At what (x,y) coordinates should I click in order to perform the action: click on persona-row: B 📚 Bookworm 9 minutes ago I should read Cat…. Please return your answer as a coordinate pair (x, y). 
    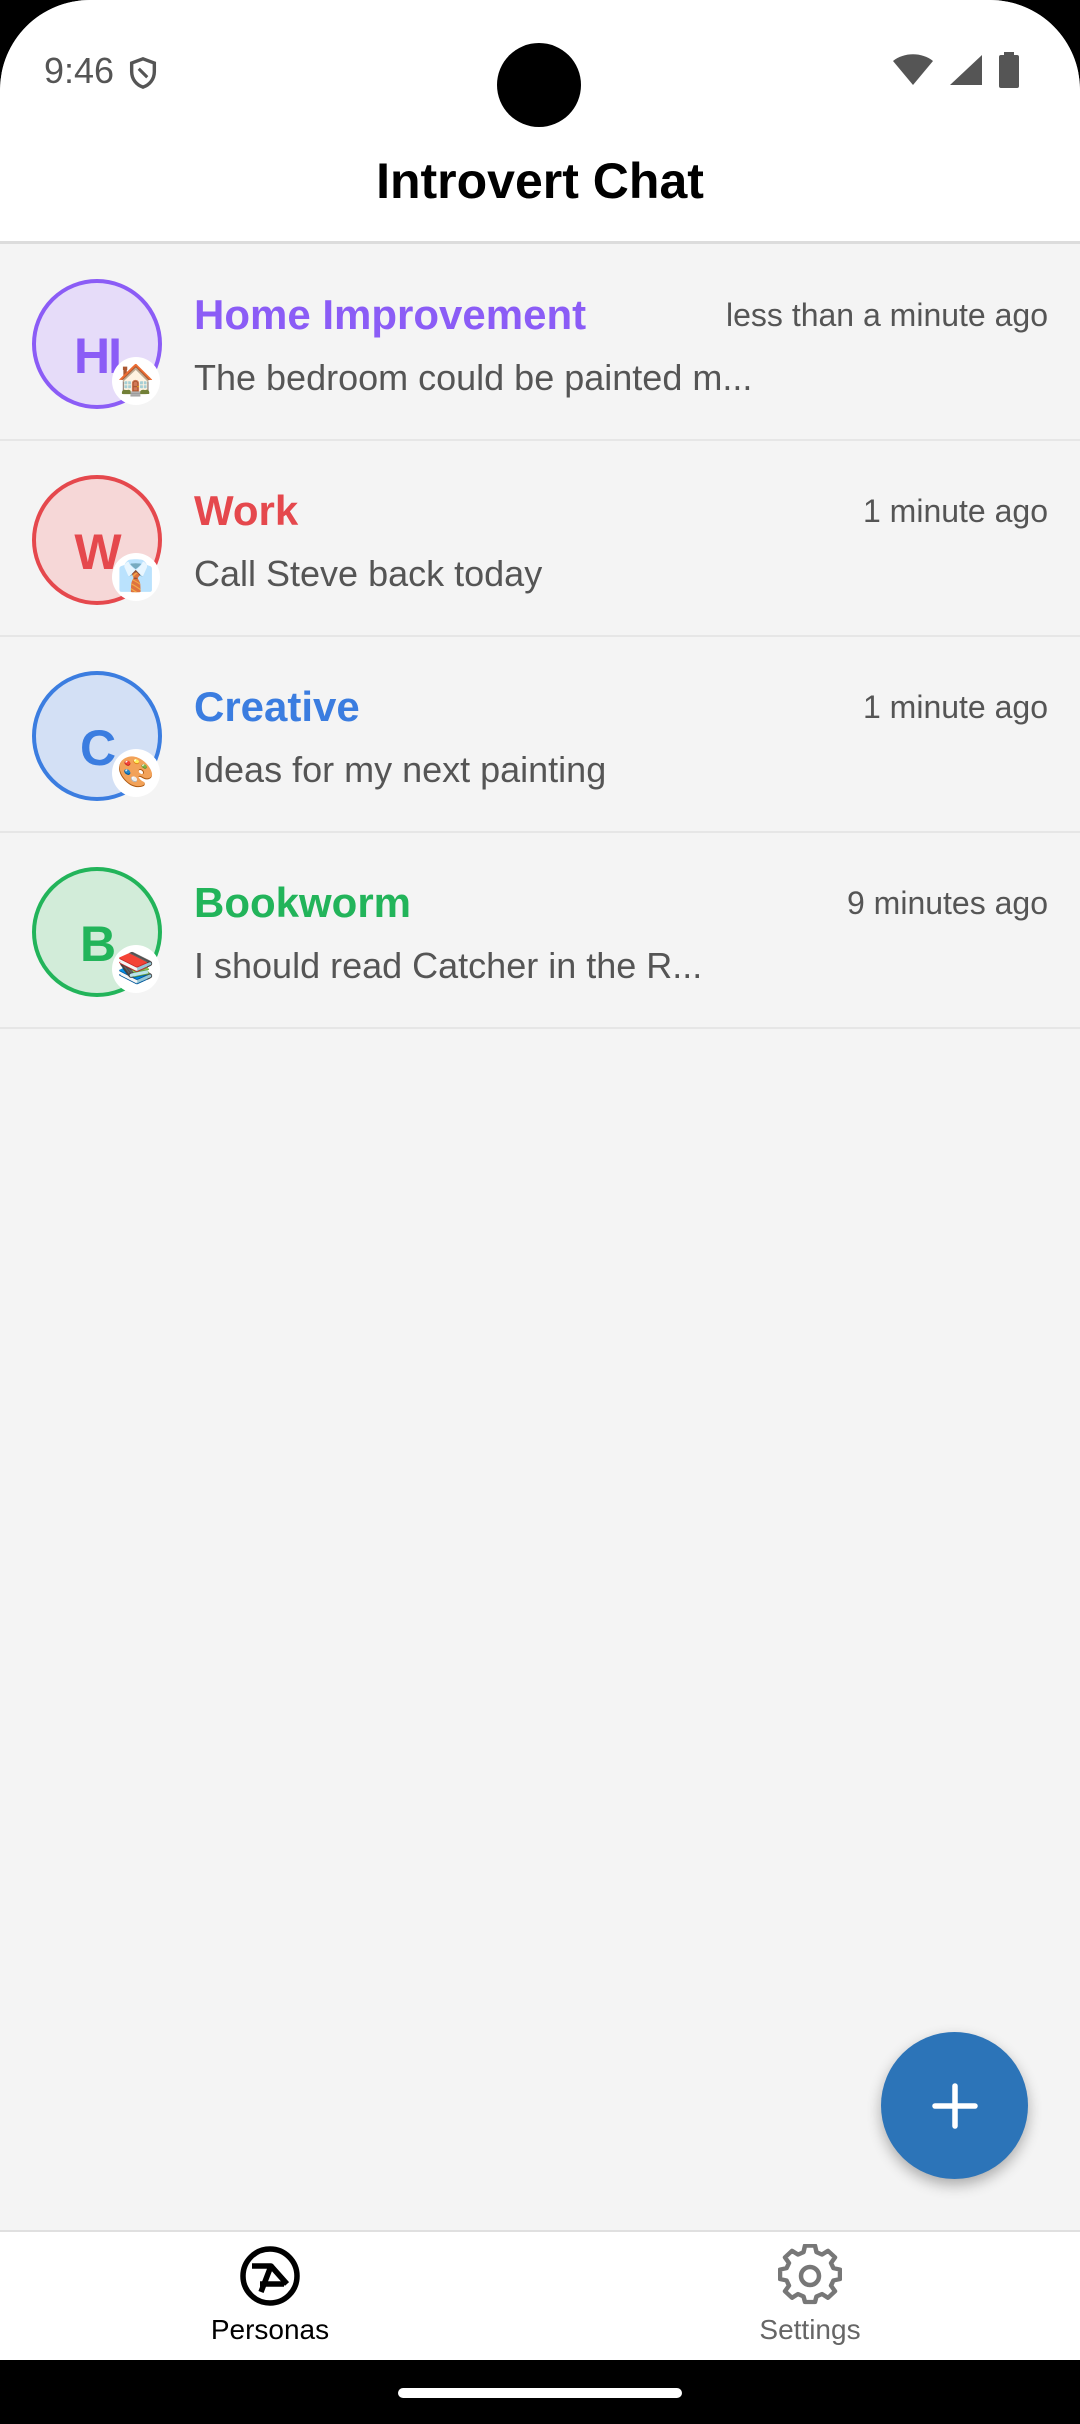
    Looking at the image, I should click on (540, 931).